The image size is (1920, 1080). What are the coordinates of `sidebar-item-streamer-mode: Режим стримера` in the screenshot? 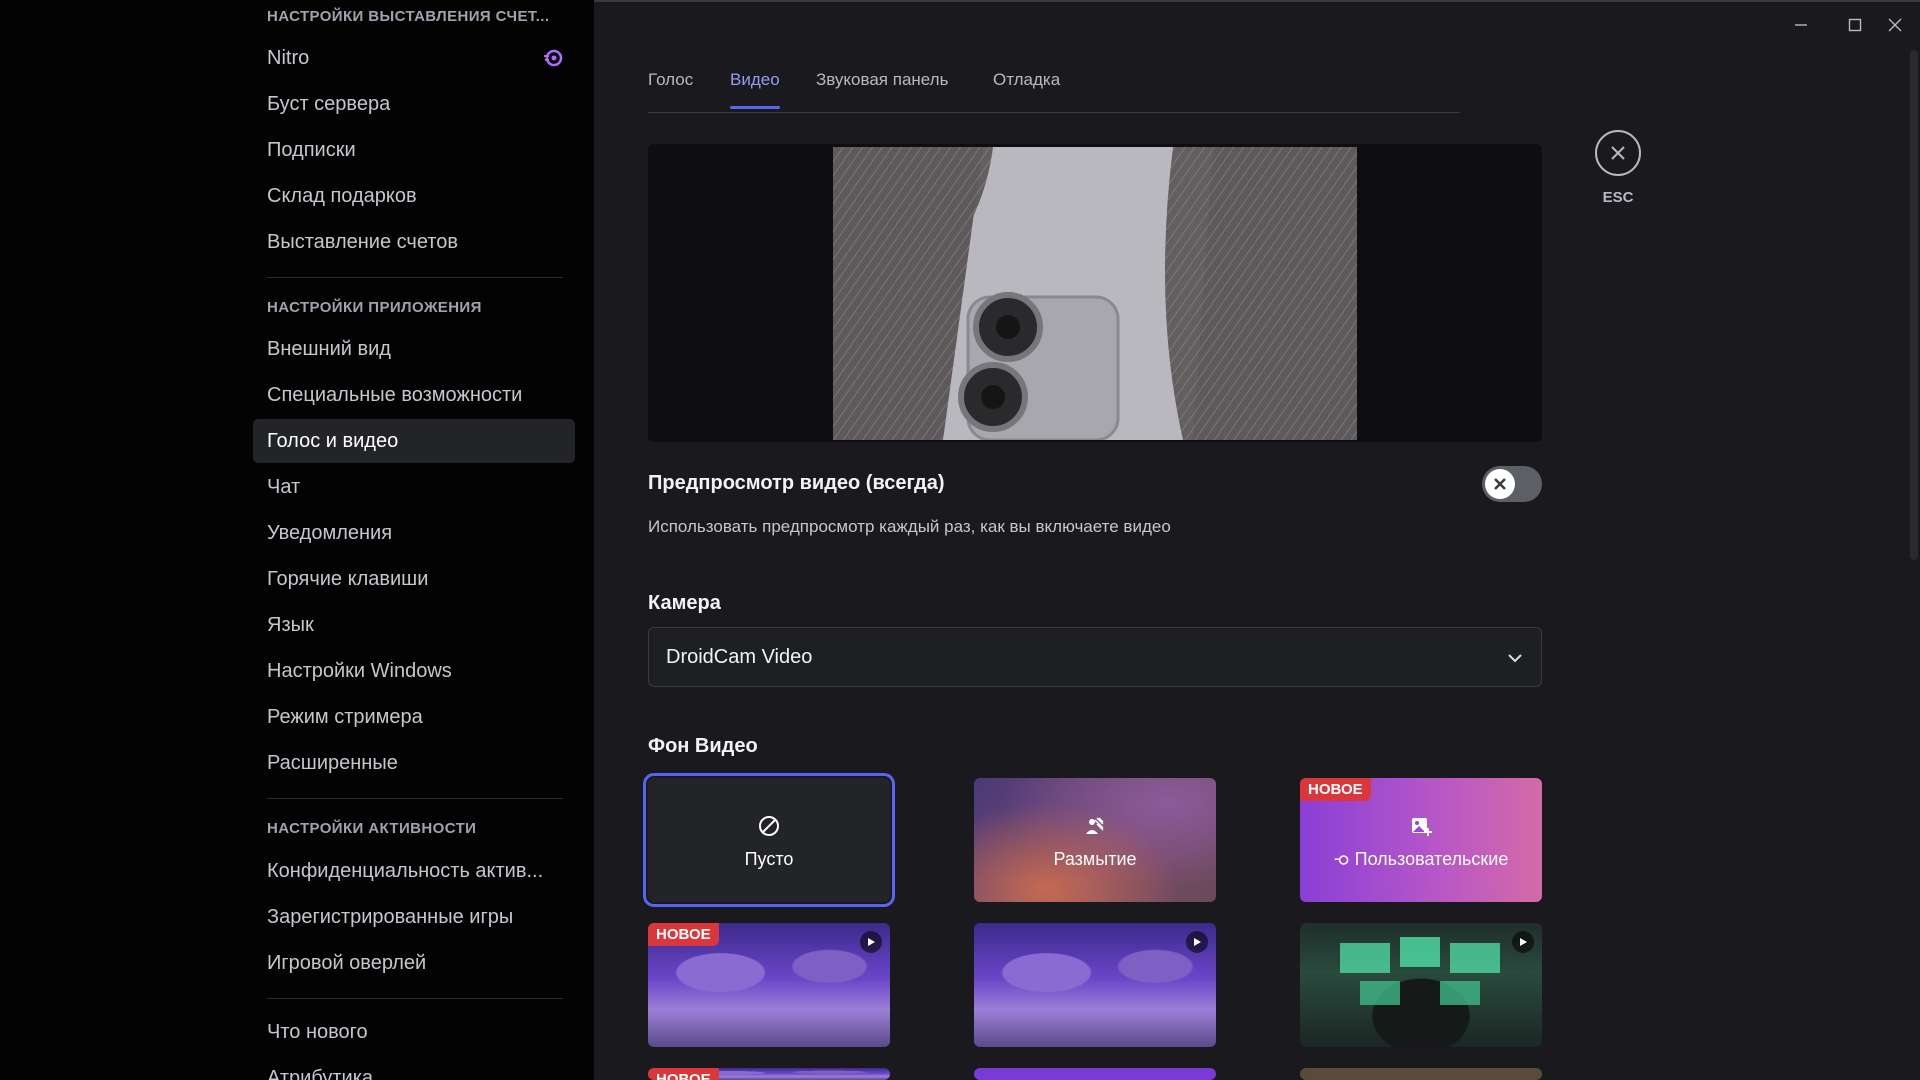 It's located at (414, 717).